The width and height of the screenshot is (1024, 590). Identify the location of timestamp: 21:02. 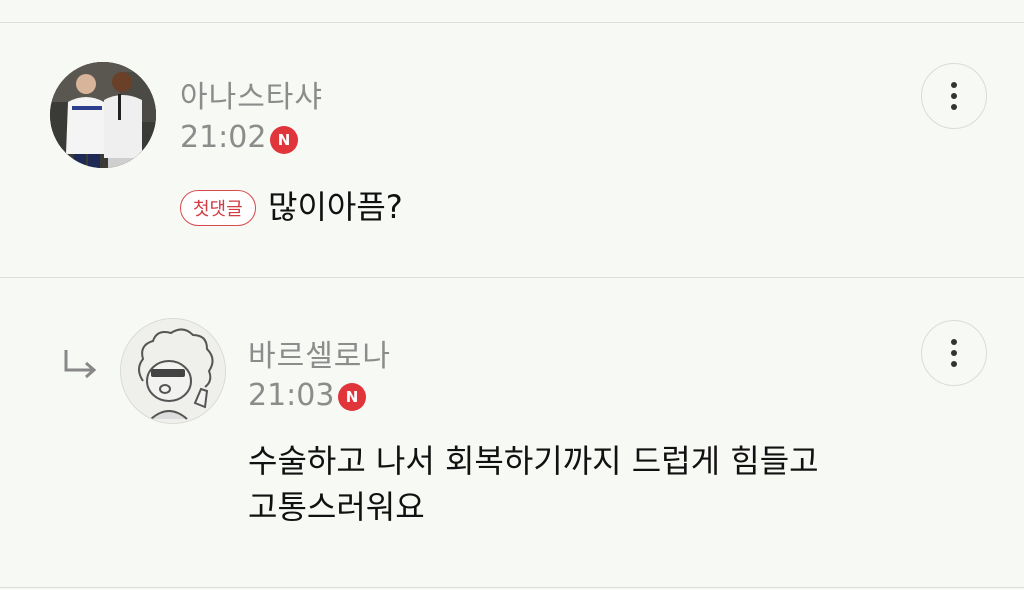
(223, 137).